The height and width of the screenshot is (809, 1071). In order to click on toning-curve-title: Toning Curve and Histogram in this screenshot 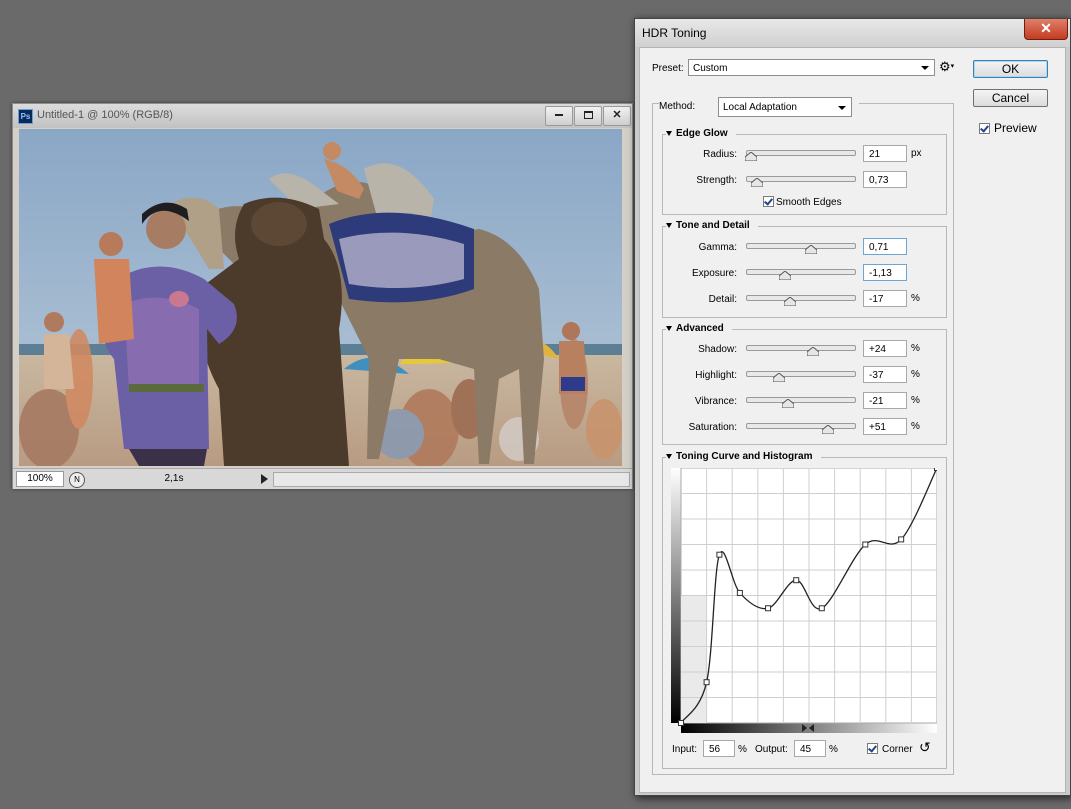, I will do `click(744, 456)`.